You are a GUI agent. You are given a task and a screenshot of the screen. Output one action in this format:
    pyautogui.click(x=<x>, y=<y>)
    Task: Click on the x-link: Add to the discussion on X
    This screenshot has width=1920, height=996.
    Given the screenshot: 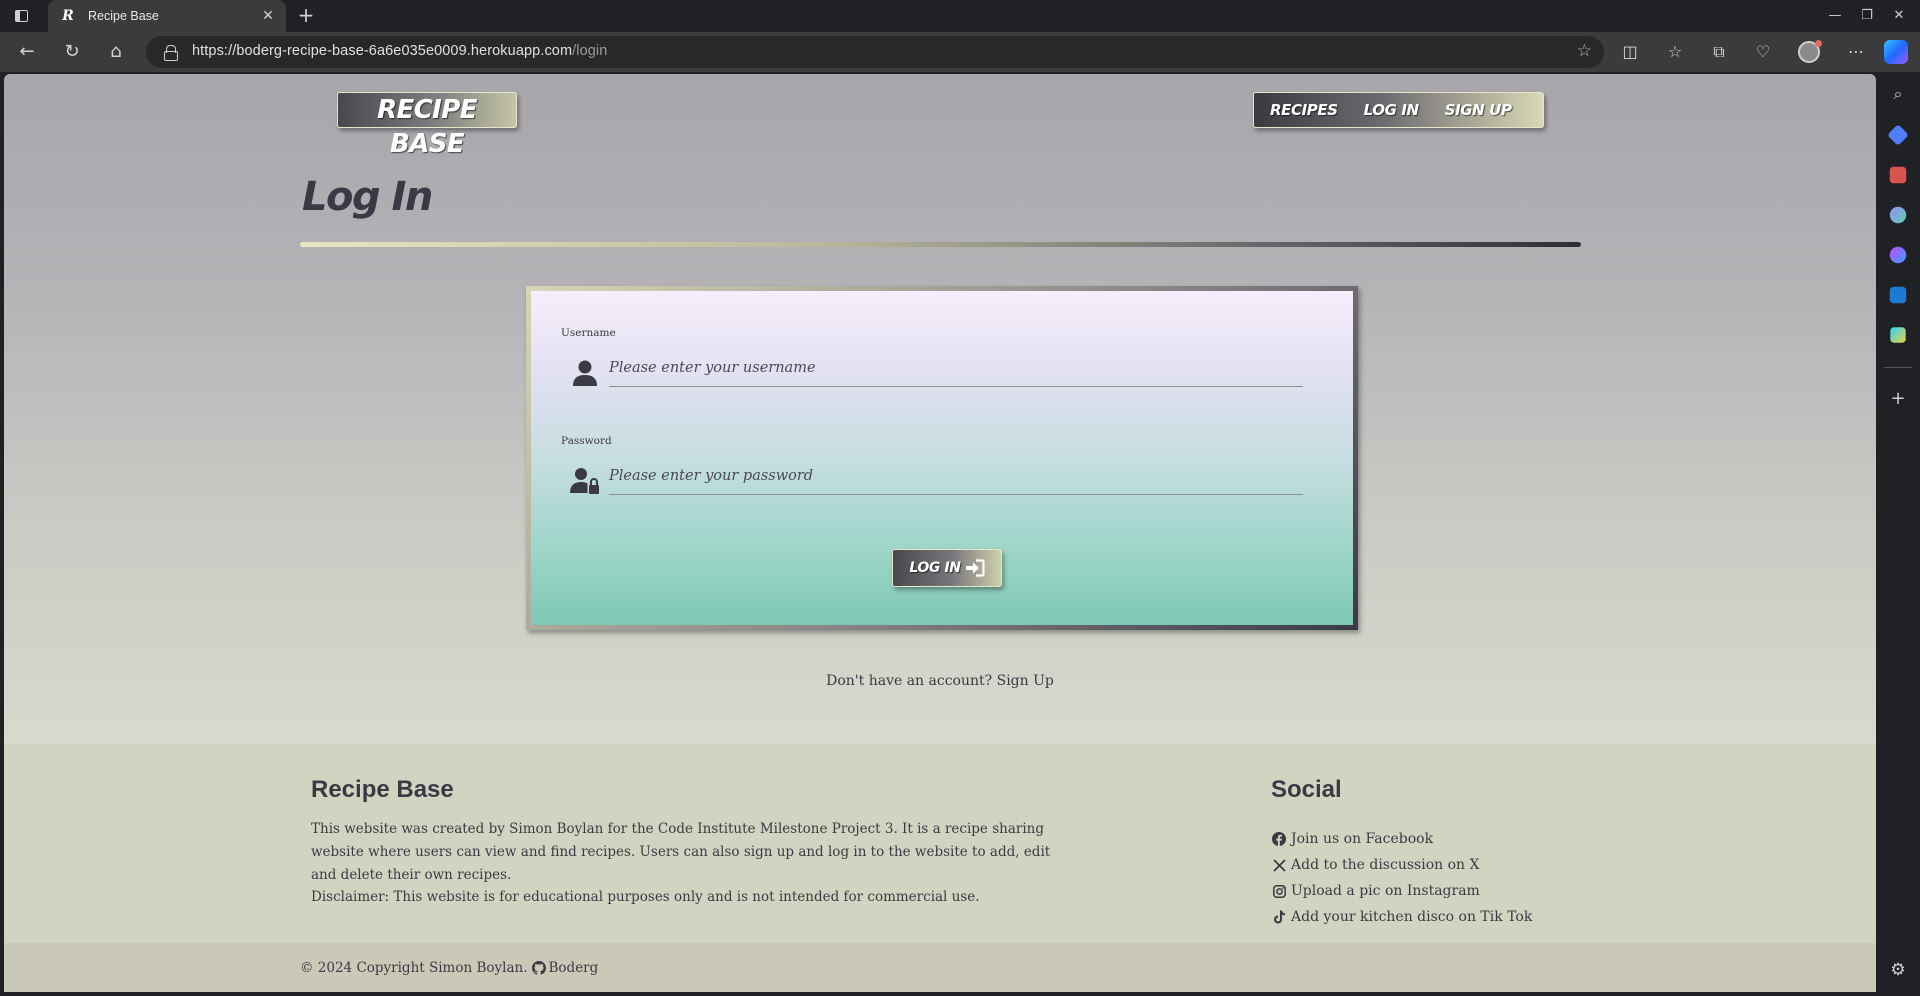 What is the action you would take?
    pyautogui.click(x=1401, y=865)
    